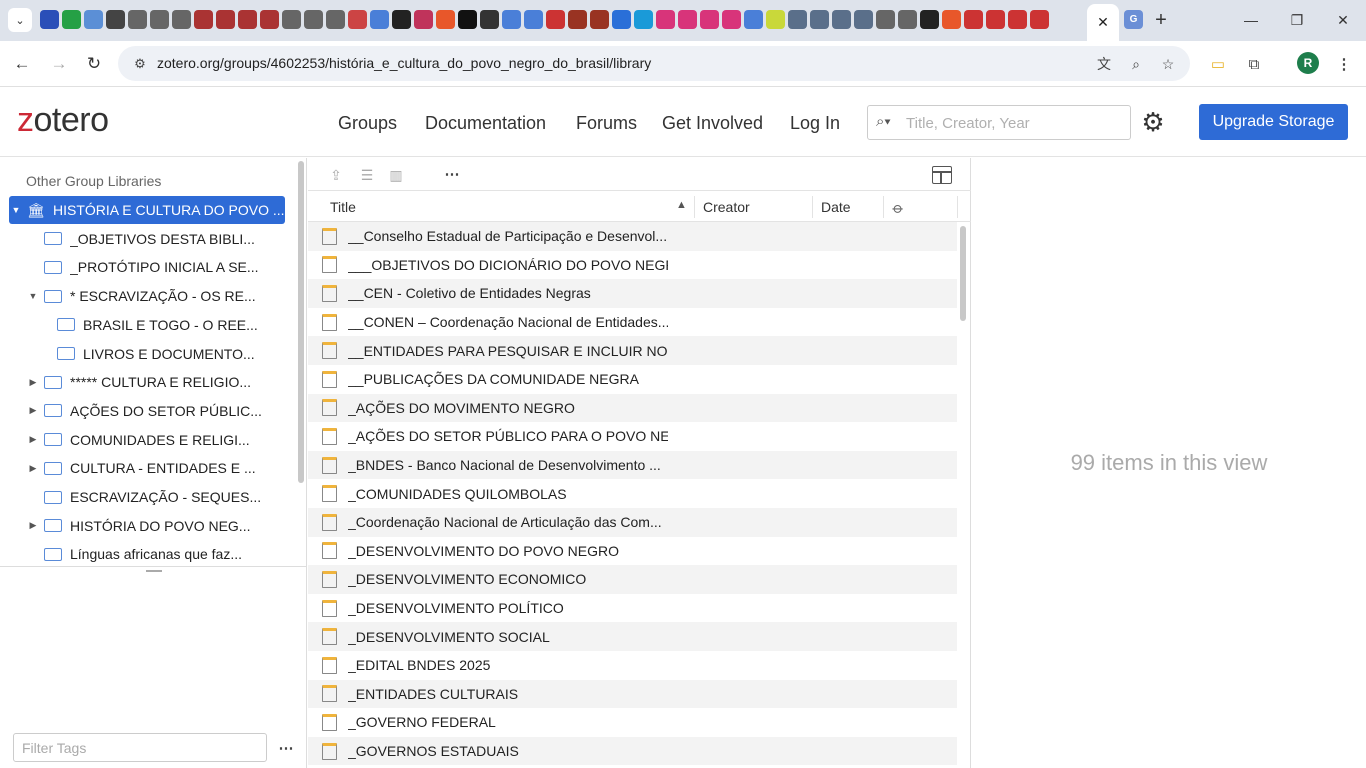 This screenshot has width=1366, height=768. What do you see at coordinates (1016, 123) in the screenshot?
I see `search-input` at bounding box center [1016, 123].